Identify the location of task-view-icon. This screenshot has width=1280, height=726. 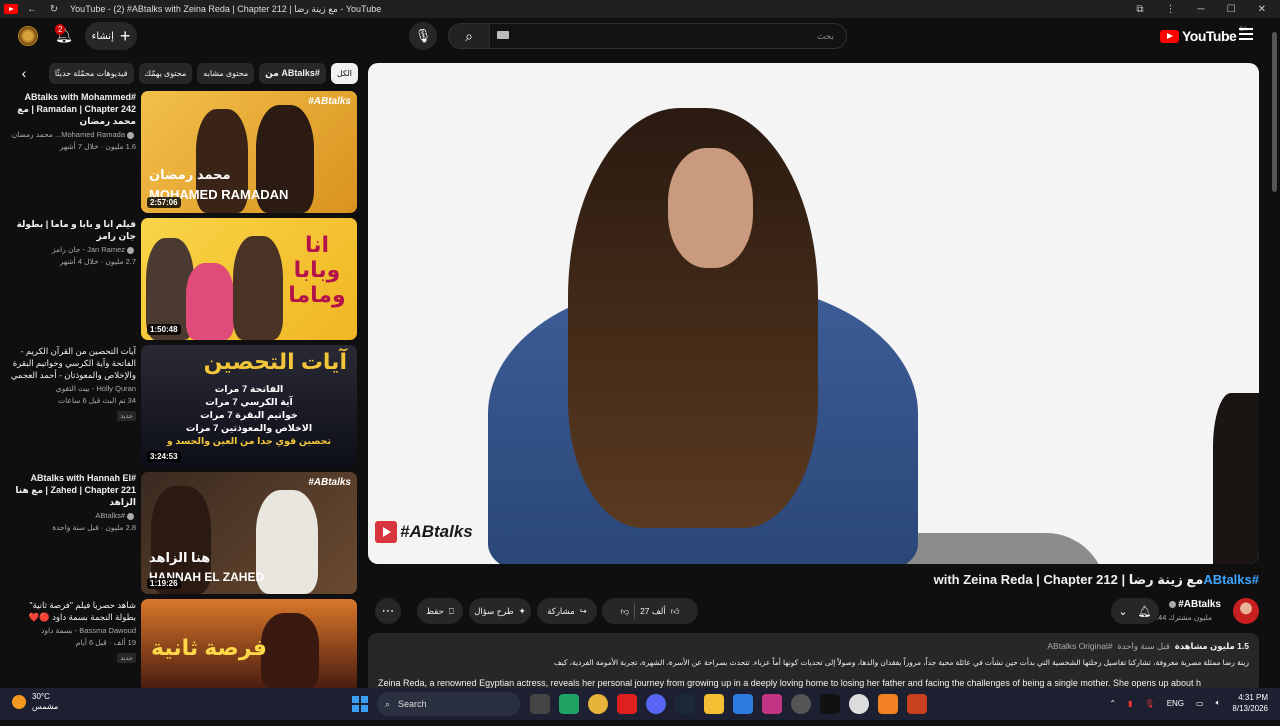
(540, 704).